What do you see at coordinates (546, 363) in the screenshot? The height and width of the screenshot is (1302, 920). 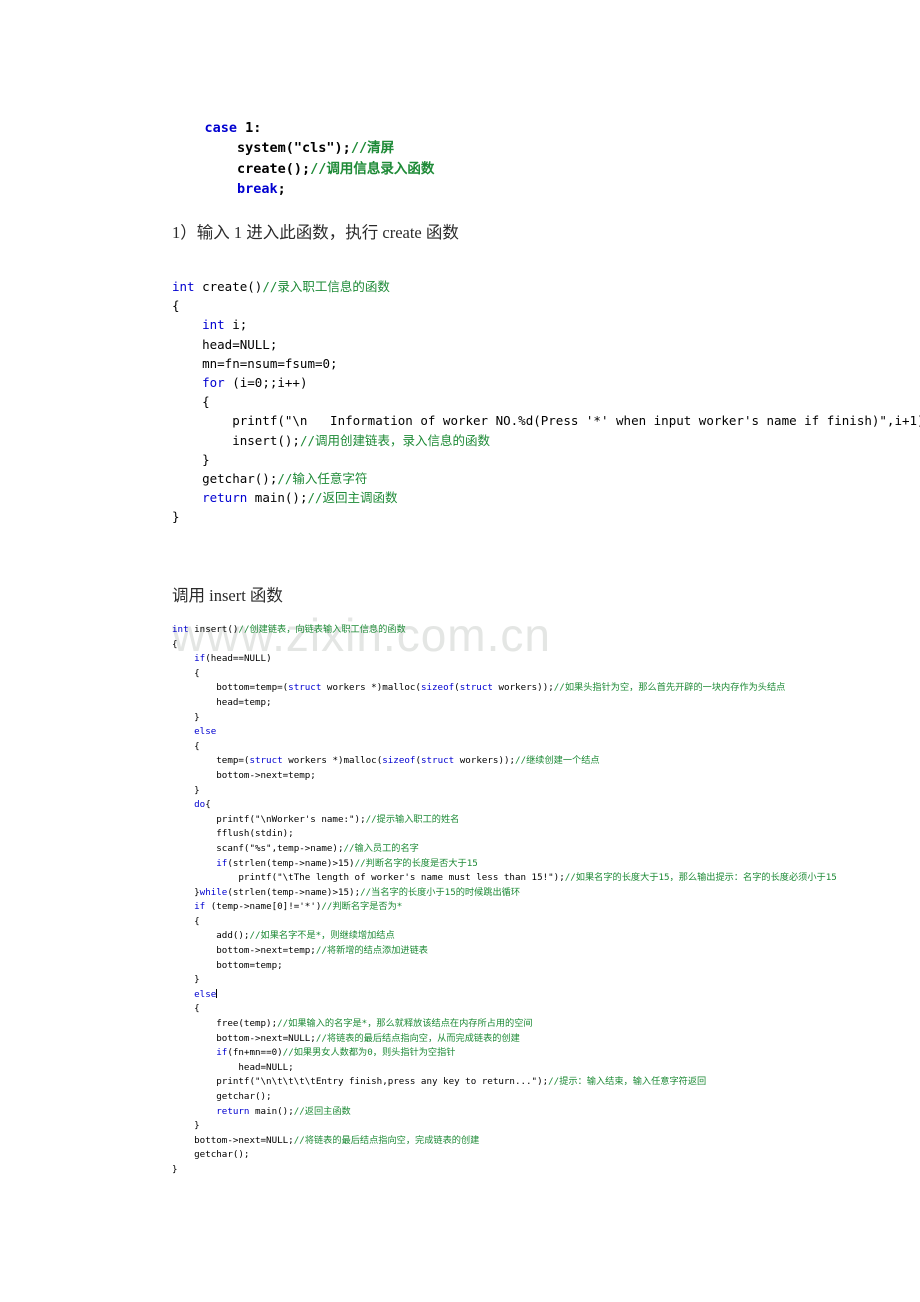 I see `code-line: mn=fn=nsum=fsum=0;` at bounding box center [546, 363].